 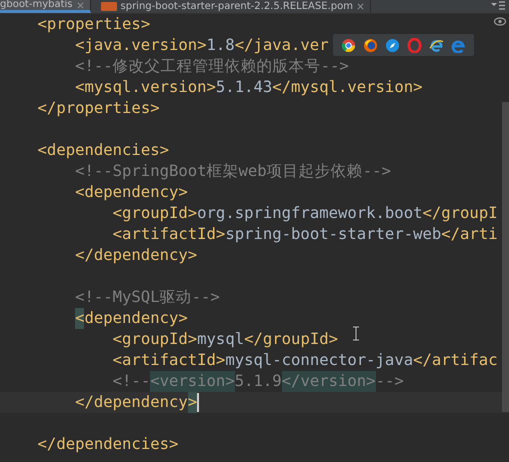 What do you see at coordinates (455, 360) in the screenshot?
I see `xml-tag: </artifac` at bounding box center [455, 360].